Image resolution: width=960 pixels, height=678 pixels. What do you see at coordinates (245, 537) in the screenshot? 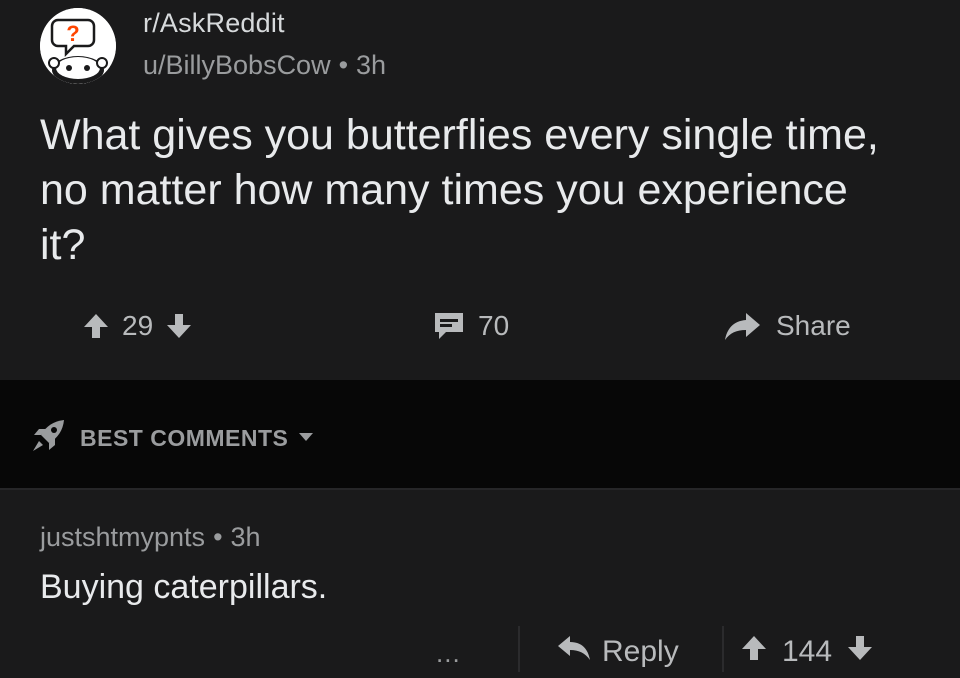
I see `comment-age: 3h` at bounding box center [245, 537].